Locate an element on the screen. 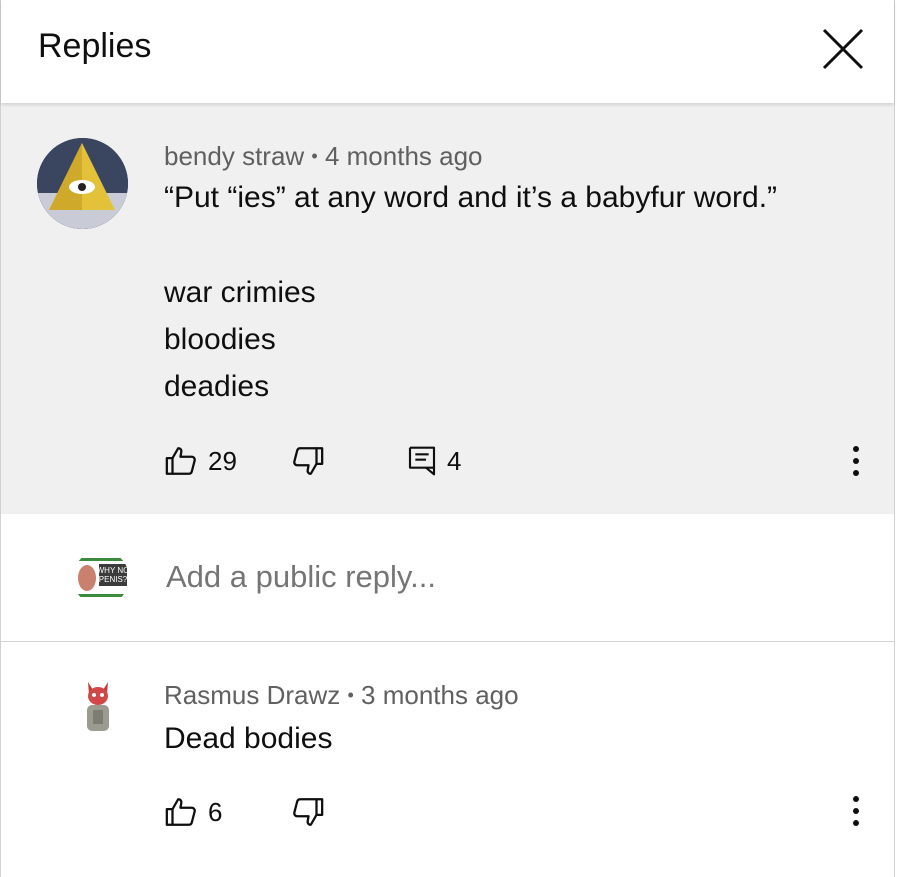  add-reply-row: WHY NO PENIS? is located at coordinates (447, 578).